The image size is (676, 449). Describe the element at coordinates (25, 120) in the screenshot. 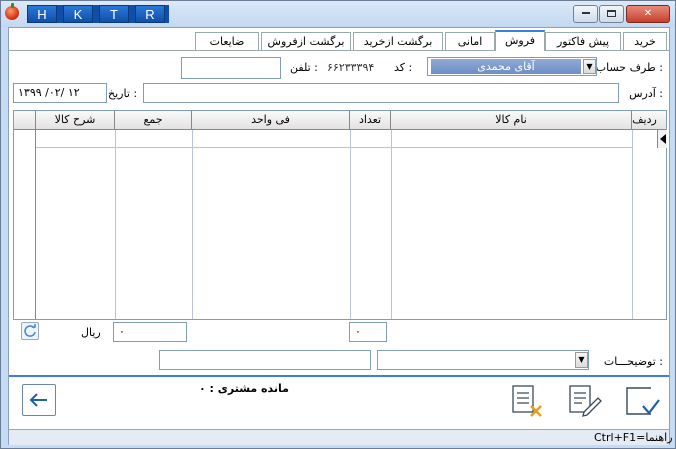

I see `grid-col-corner` at that location.